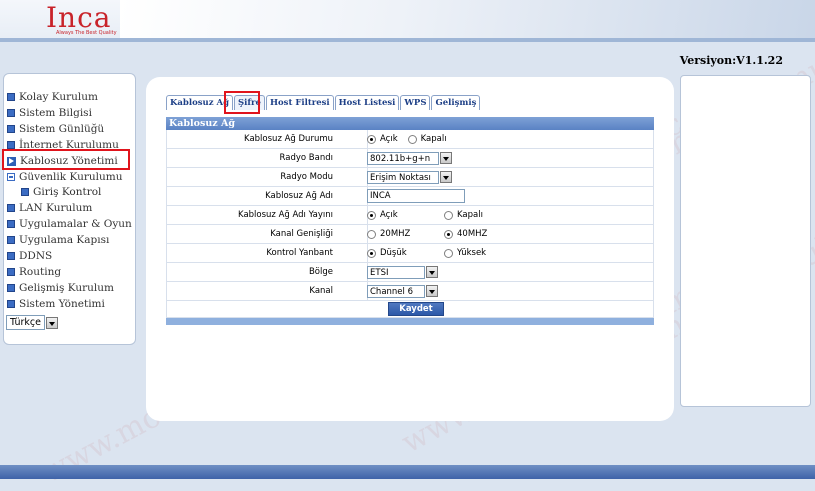  What do you see at coordinates (299, 102) in the screenshot?
I see `tab-host-filtresi: Host Filtresi` at bounding box center [299, 102].